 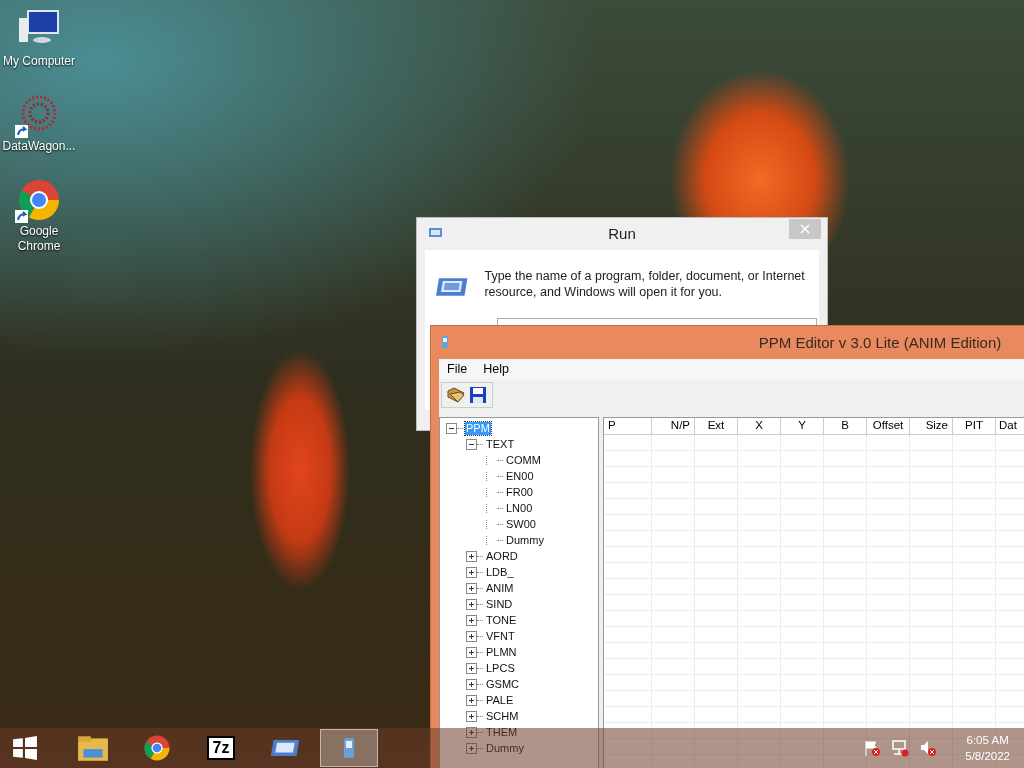 What do you see at coordinates (39, 61) in the screenshot?
I see `desktop-icon-label: My Computer` at bounding box center [39, 61].